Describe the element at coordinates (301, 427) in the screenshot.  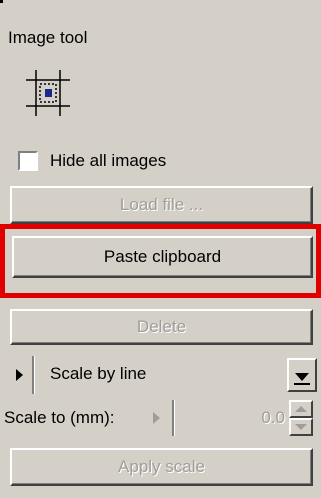
I see `spin-down-icon` at that location.